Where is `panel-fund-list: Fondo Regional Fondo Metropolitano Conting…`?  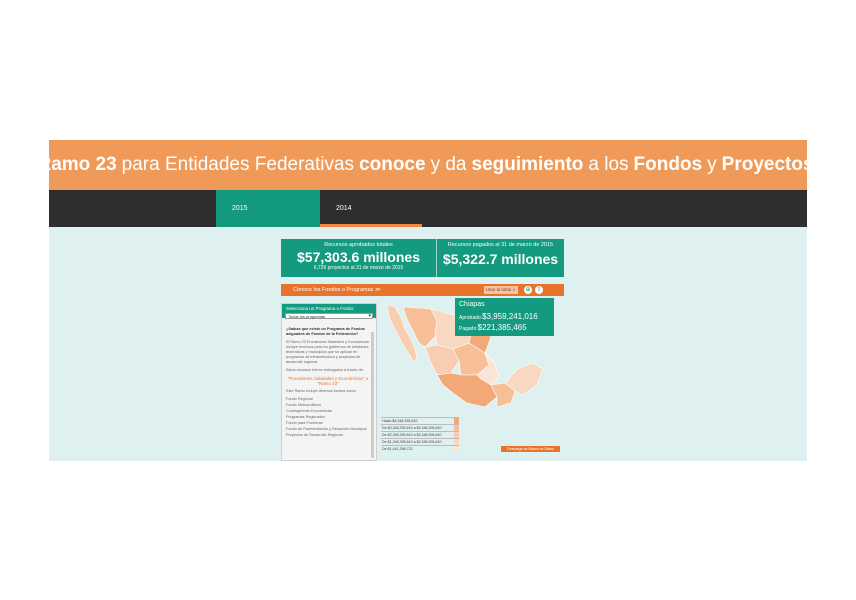 panel-fund-list: Fondo Regional Fondo Metropolitano Conting… is located at coordinates (328, 417).